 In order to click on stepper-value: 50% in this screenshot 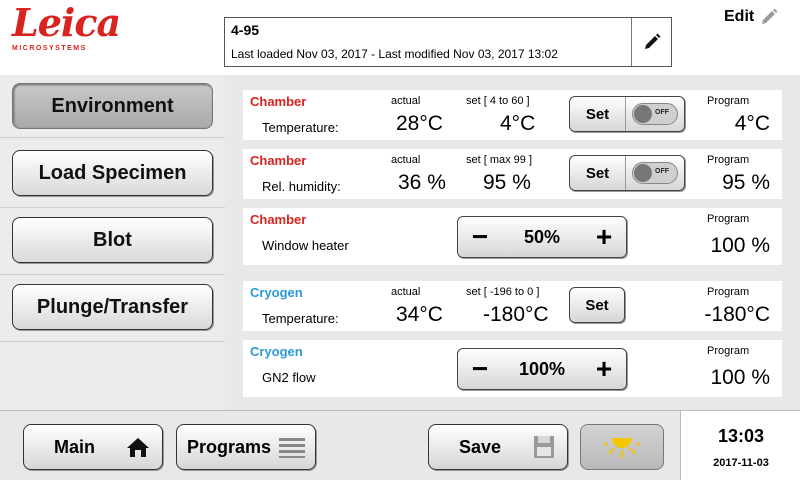, I will do `click(542, 236)`.